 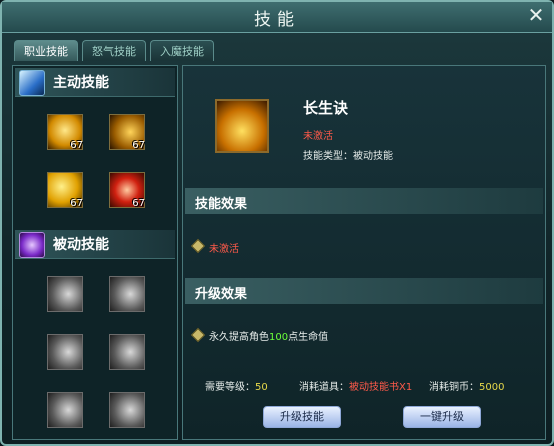 What do you see at coordinates (127, 190) in the screenshot?
I see `red-swirl-skill-icon: 67` at bounding box center [127, 190].